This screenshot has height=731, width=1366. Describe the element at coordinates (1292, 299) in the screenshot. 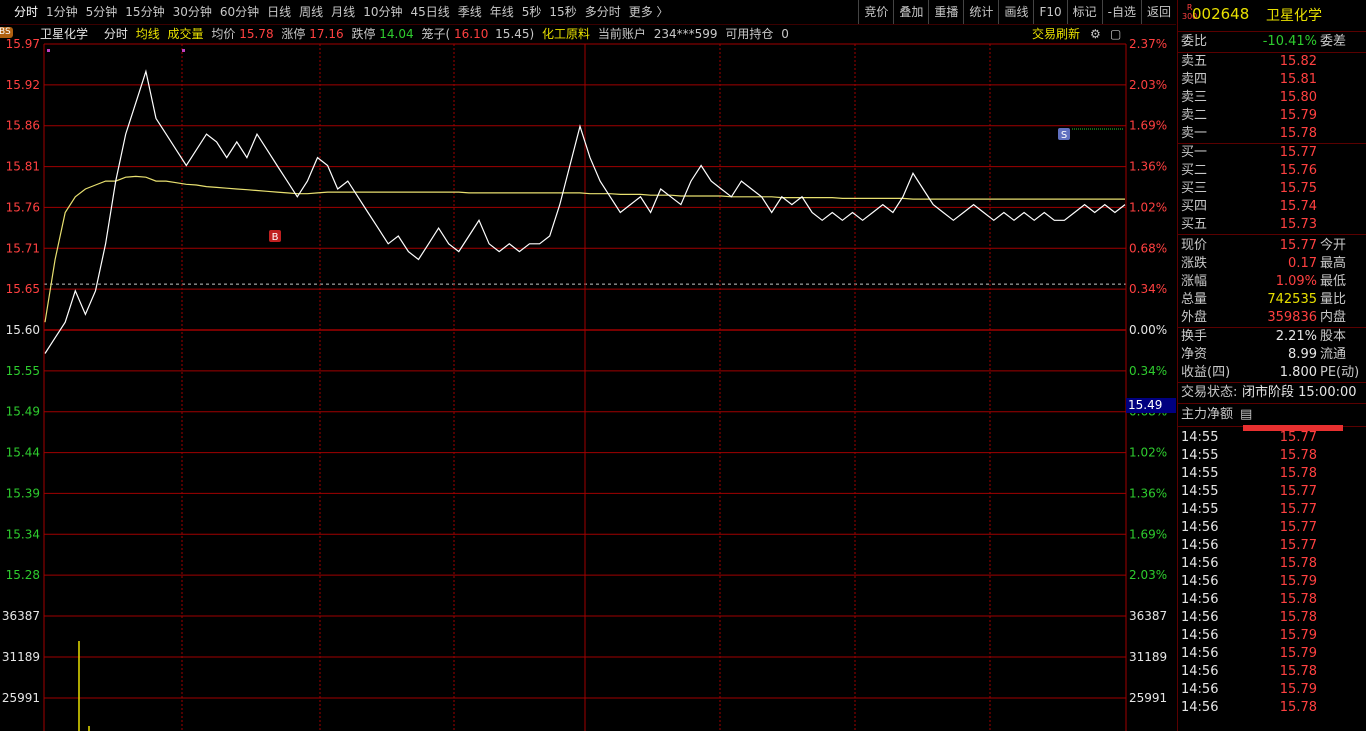

I see `stat-row-3-value: 742535` at that location.